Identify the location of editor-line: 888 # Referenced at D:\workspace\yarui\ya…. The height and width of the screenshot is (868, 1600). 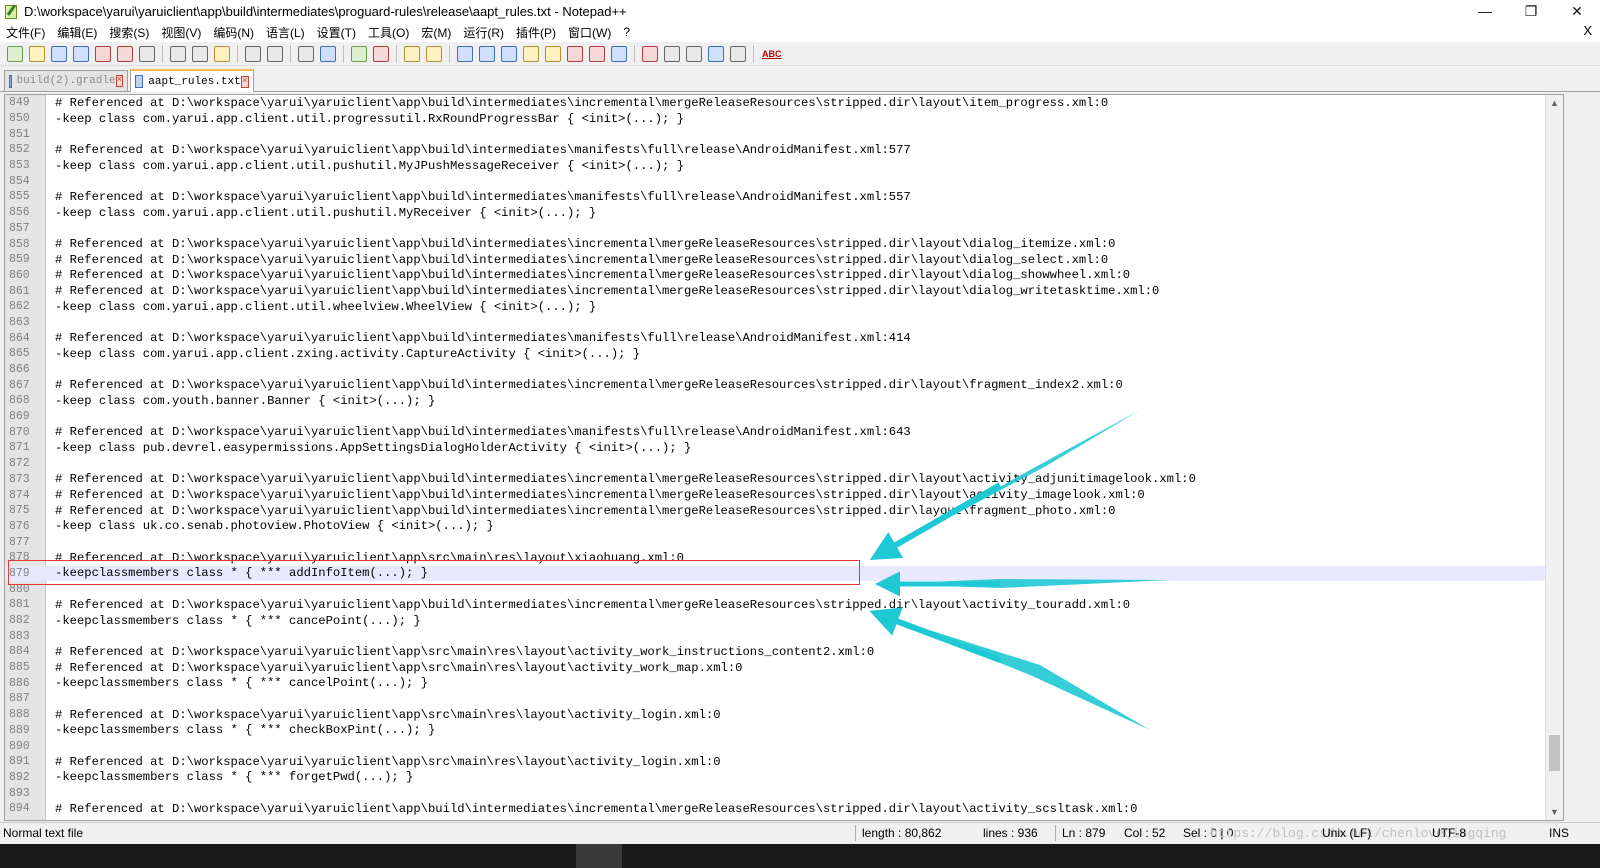
(776, 715).